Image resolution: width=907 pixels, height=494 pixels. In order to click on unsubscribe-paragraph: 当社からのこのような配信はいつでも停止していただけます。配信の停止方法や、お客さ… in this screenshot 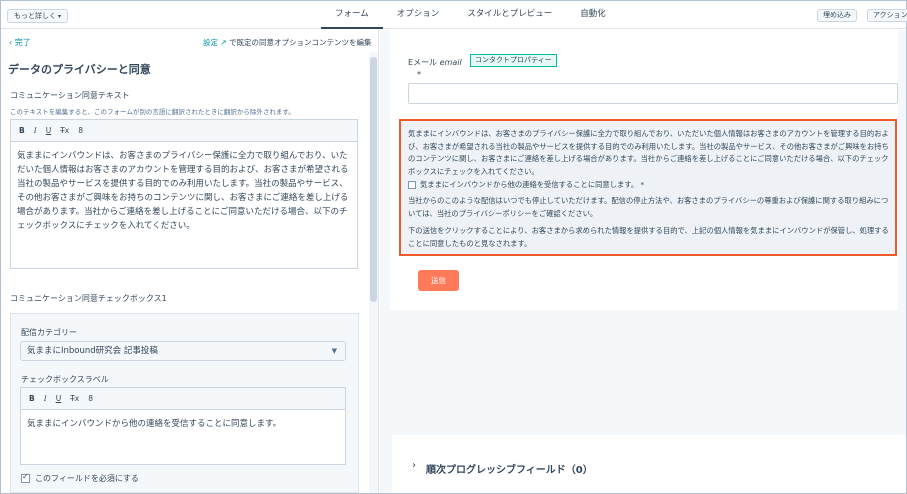, I will do `click(648, 207)`.